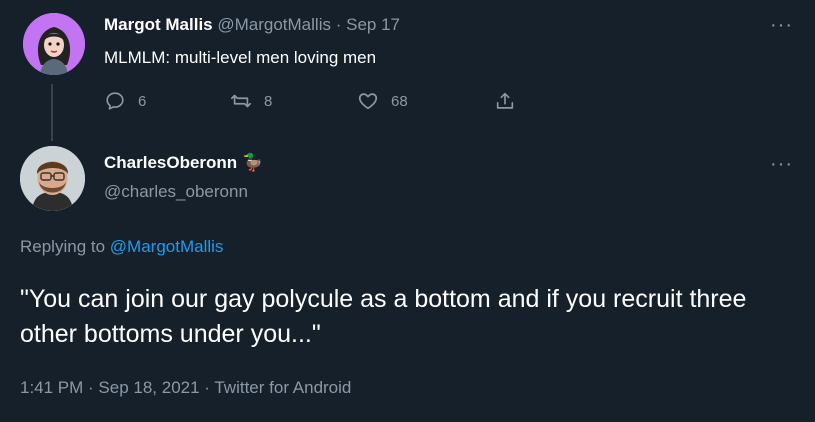 The width and height of the screenshot is (815, 422). I want to click on retweet-icon, so click(241, 101).